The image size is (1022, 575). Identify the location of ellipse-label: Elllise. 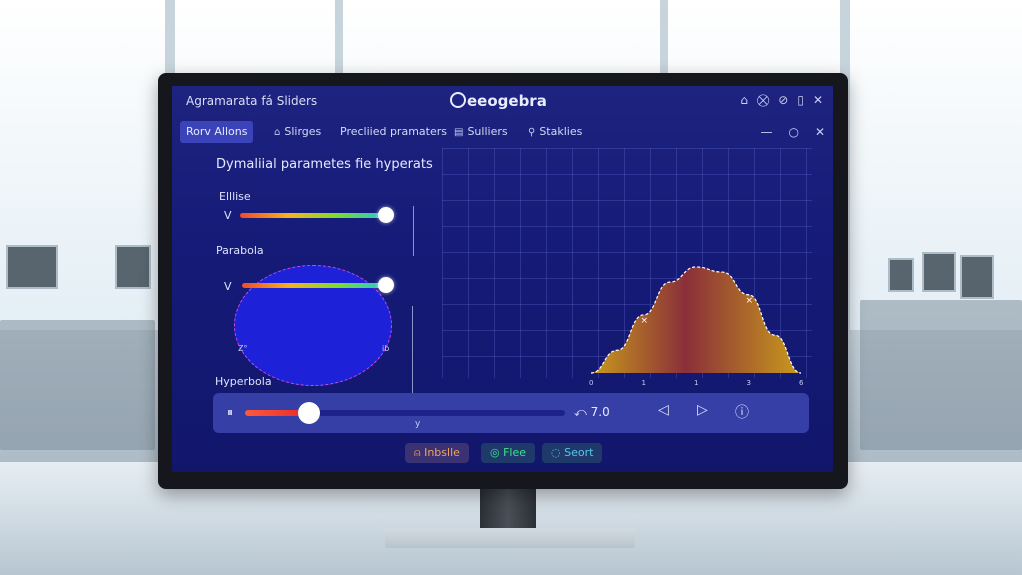
(235, 196).